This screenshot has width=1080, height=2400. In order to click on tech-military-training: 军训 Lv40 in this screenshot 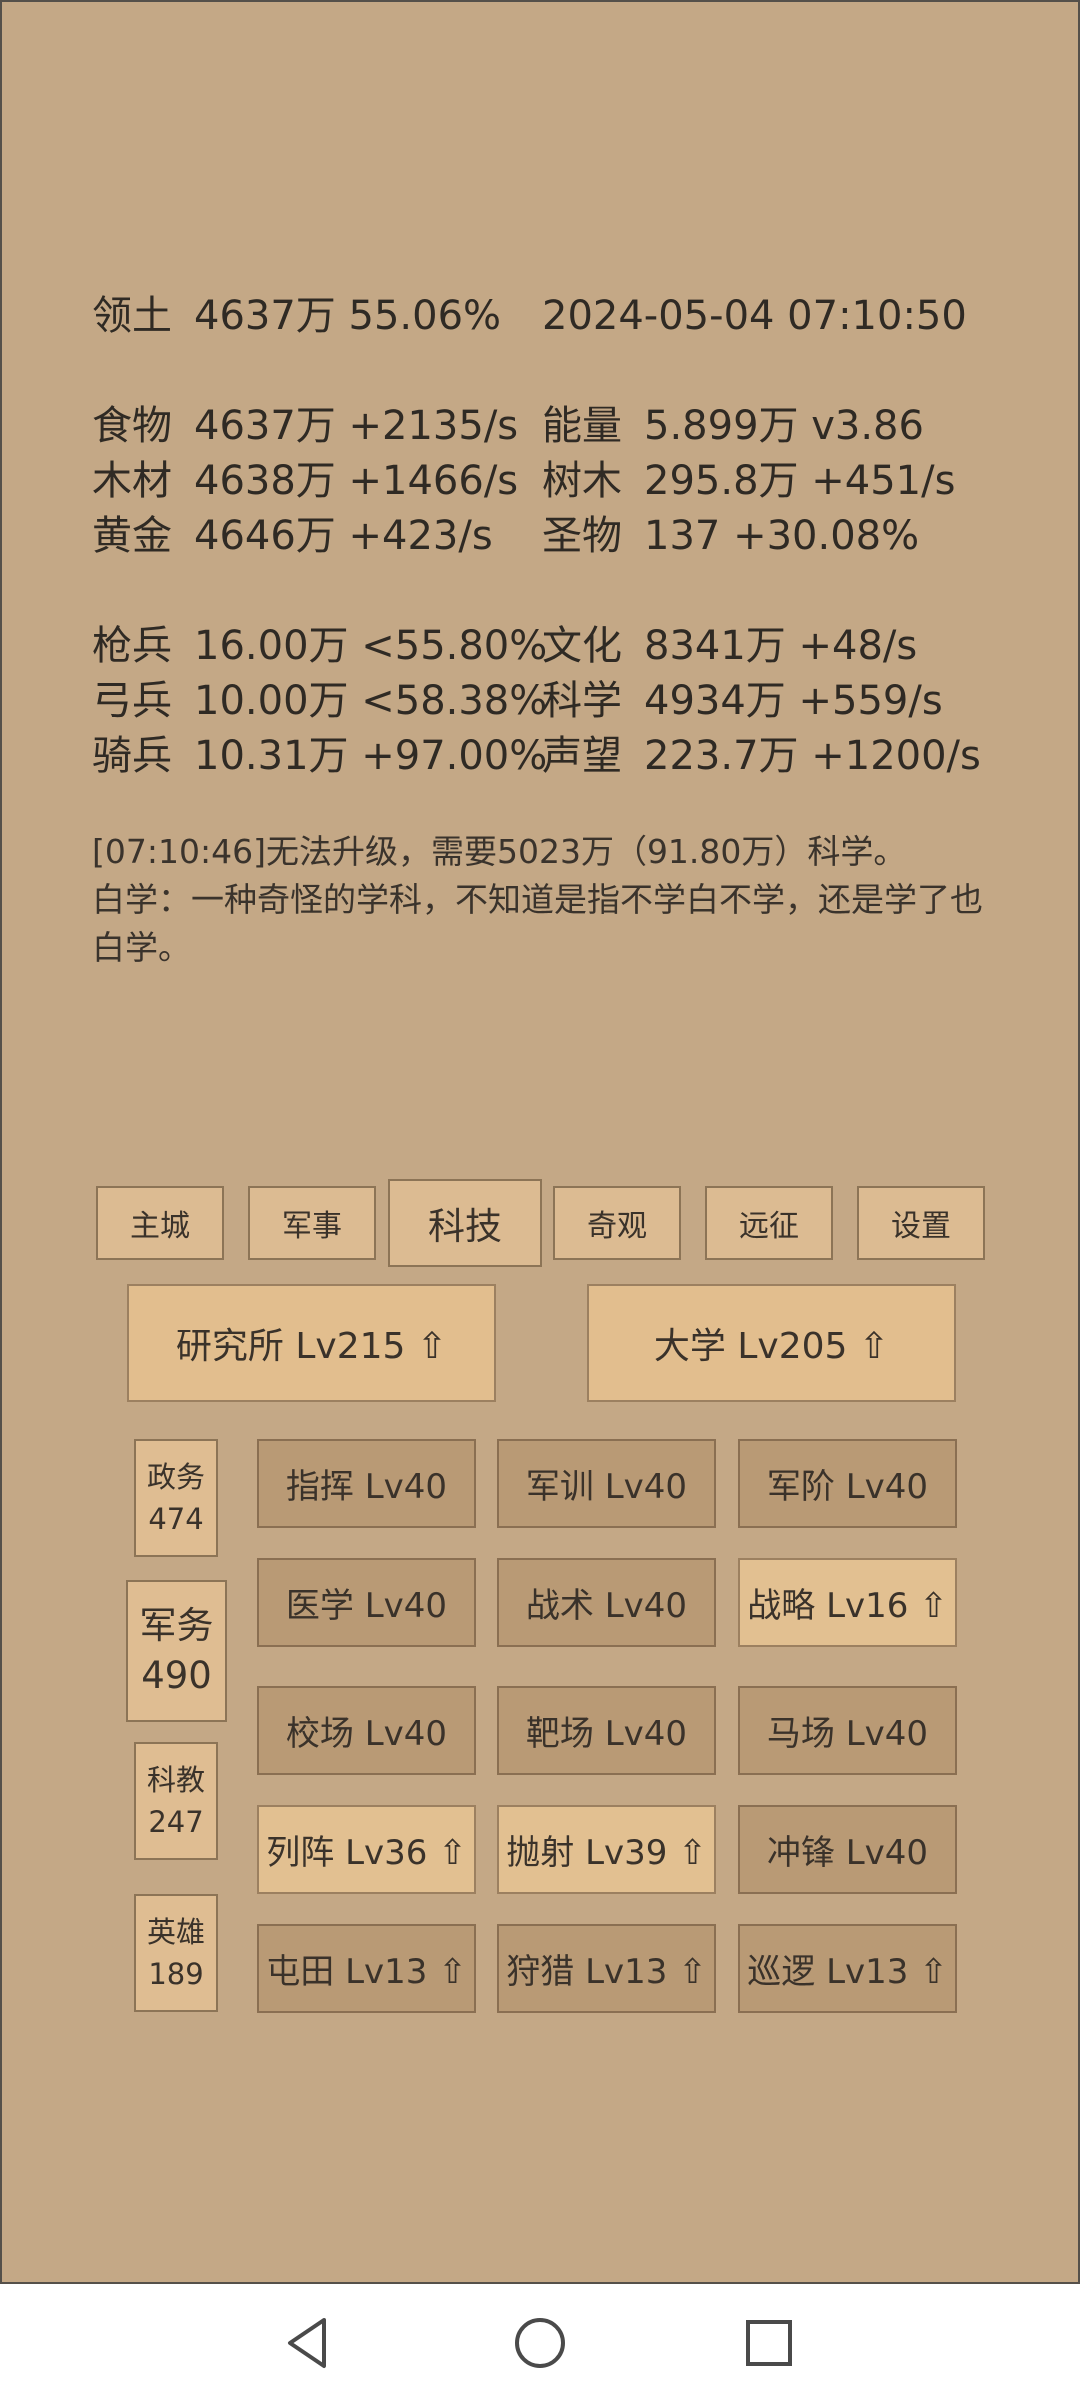, I will do `click(606, 1483)`.